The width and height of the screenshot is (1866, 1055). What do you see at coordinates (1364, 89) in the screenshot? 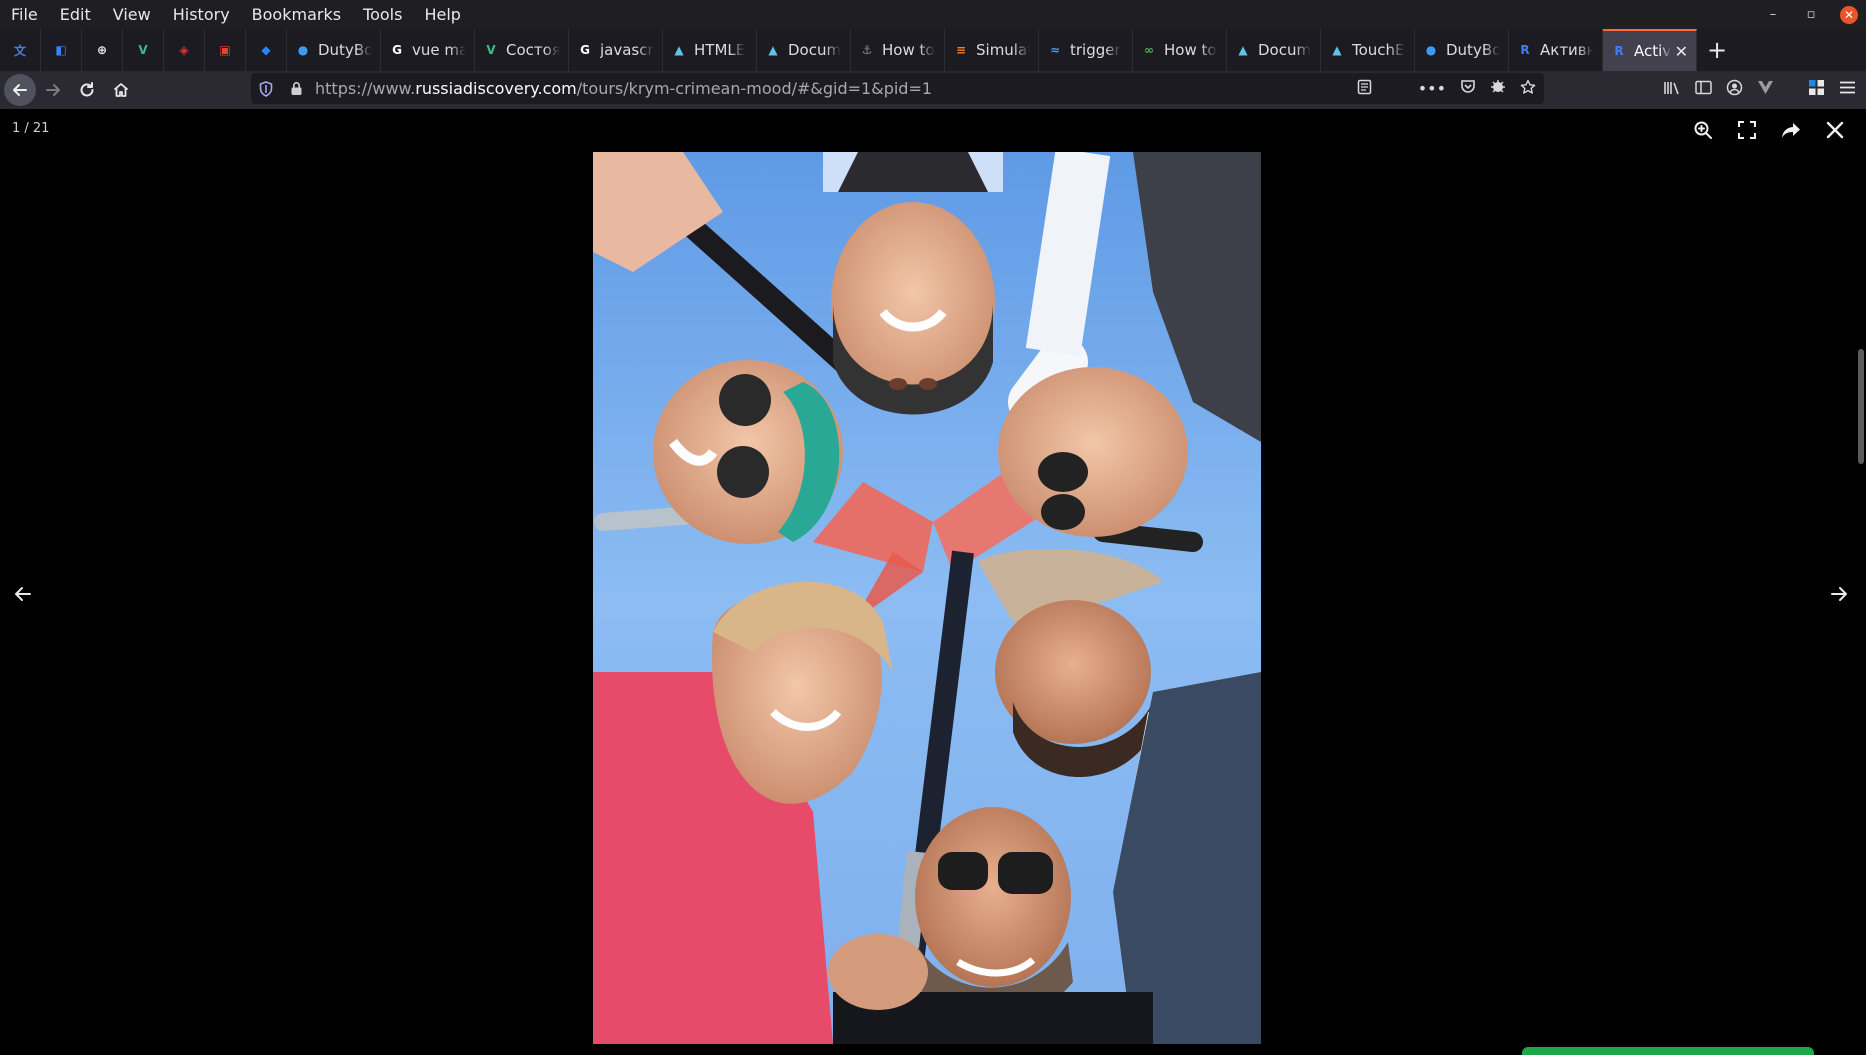
I see `reader-view-icon` at bounding box center [1364, 89].